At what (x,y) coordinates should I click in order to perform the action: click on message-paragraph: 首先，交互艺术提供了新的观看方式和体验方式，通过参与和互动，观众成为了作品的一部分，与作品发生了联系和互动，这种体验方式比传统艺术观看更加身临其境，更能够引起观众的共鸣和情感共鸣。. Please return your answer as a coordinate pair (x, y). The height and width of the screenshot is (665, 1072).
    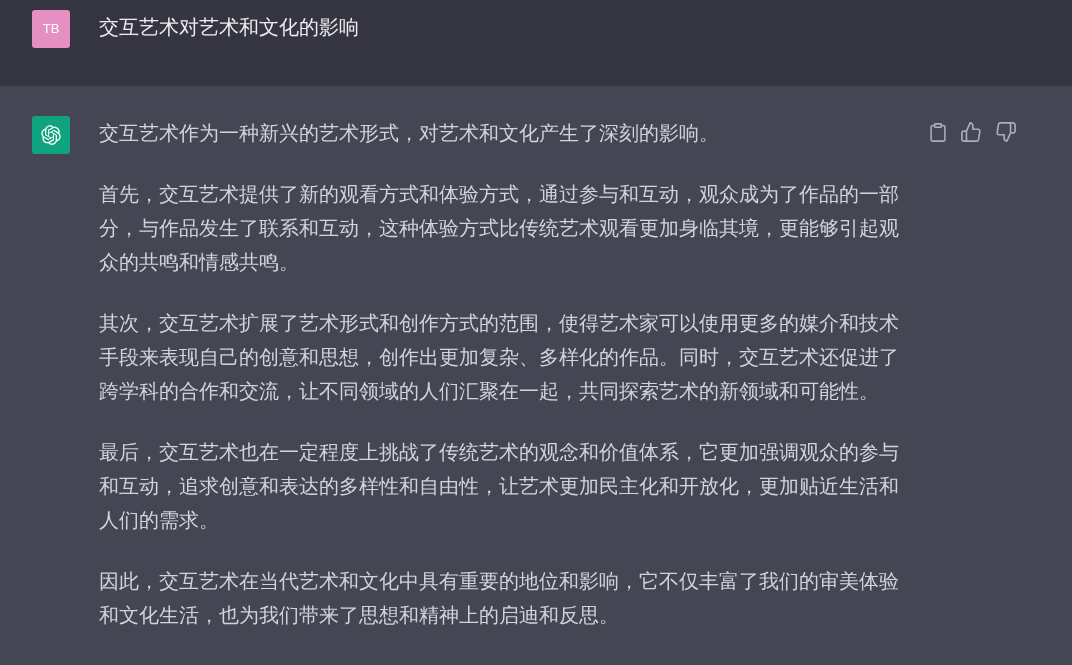
    Looking at the image, I should click on (499, 228).